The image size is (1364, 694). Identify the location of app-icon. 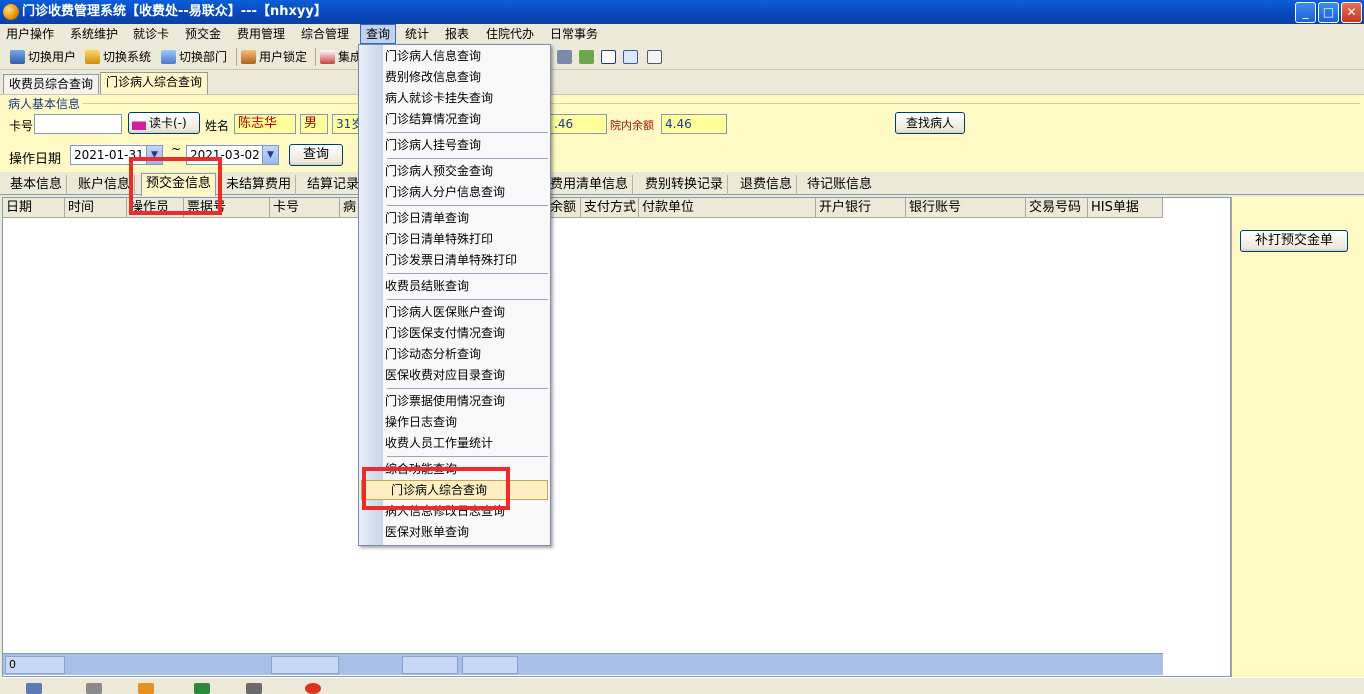
(11, 12).